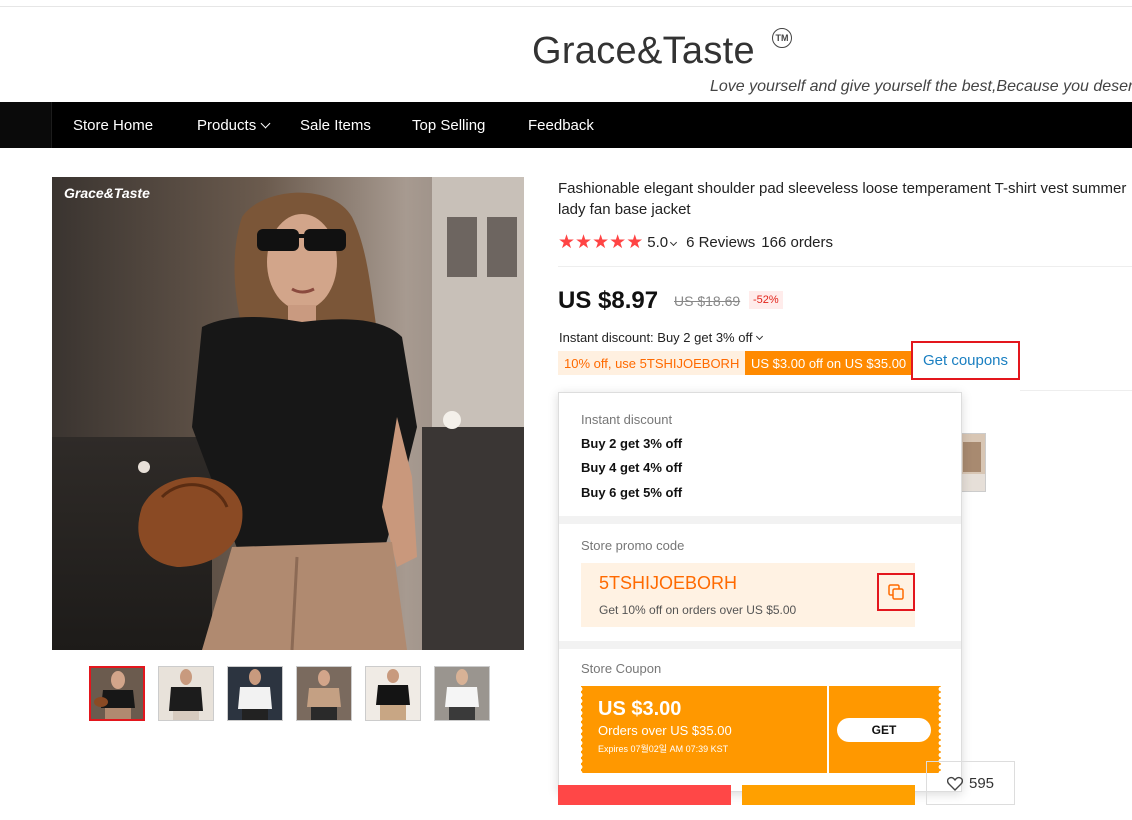 This screenshot has width=1132, height=820. I want to click on rating-row: ★ ★ ★ ★ ★ 5.0 6 Reviews 166 orders, so click(695, 242).